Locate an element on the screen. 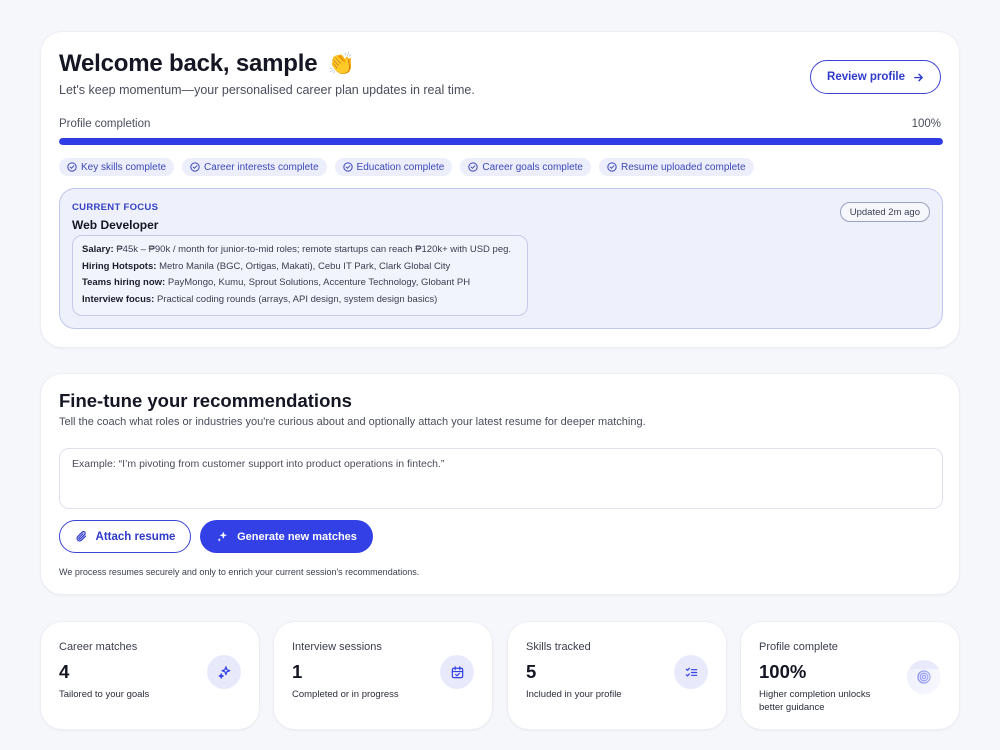 The height and width of the screenshot is (750, 1000). updated-badge: Updated 2m ago is located at coordinates (884, 212).